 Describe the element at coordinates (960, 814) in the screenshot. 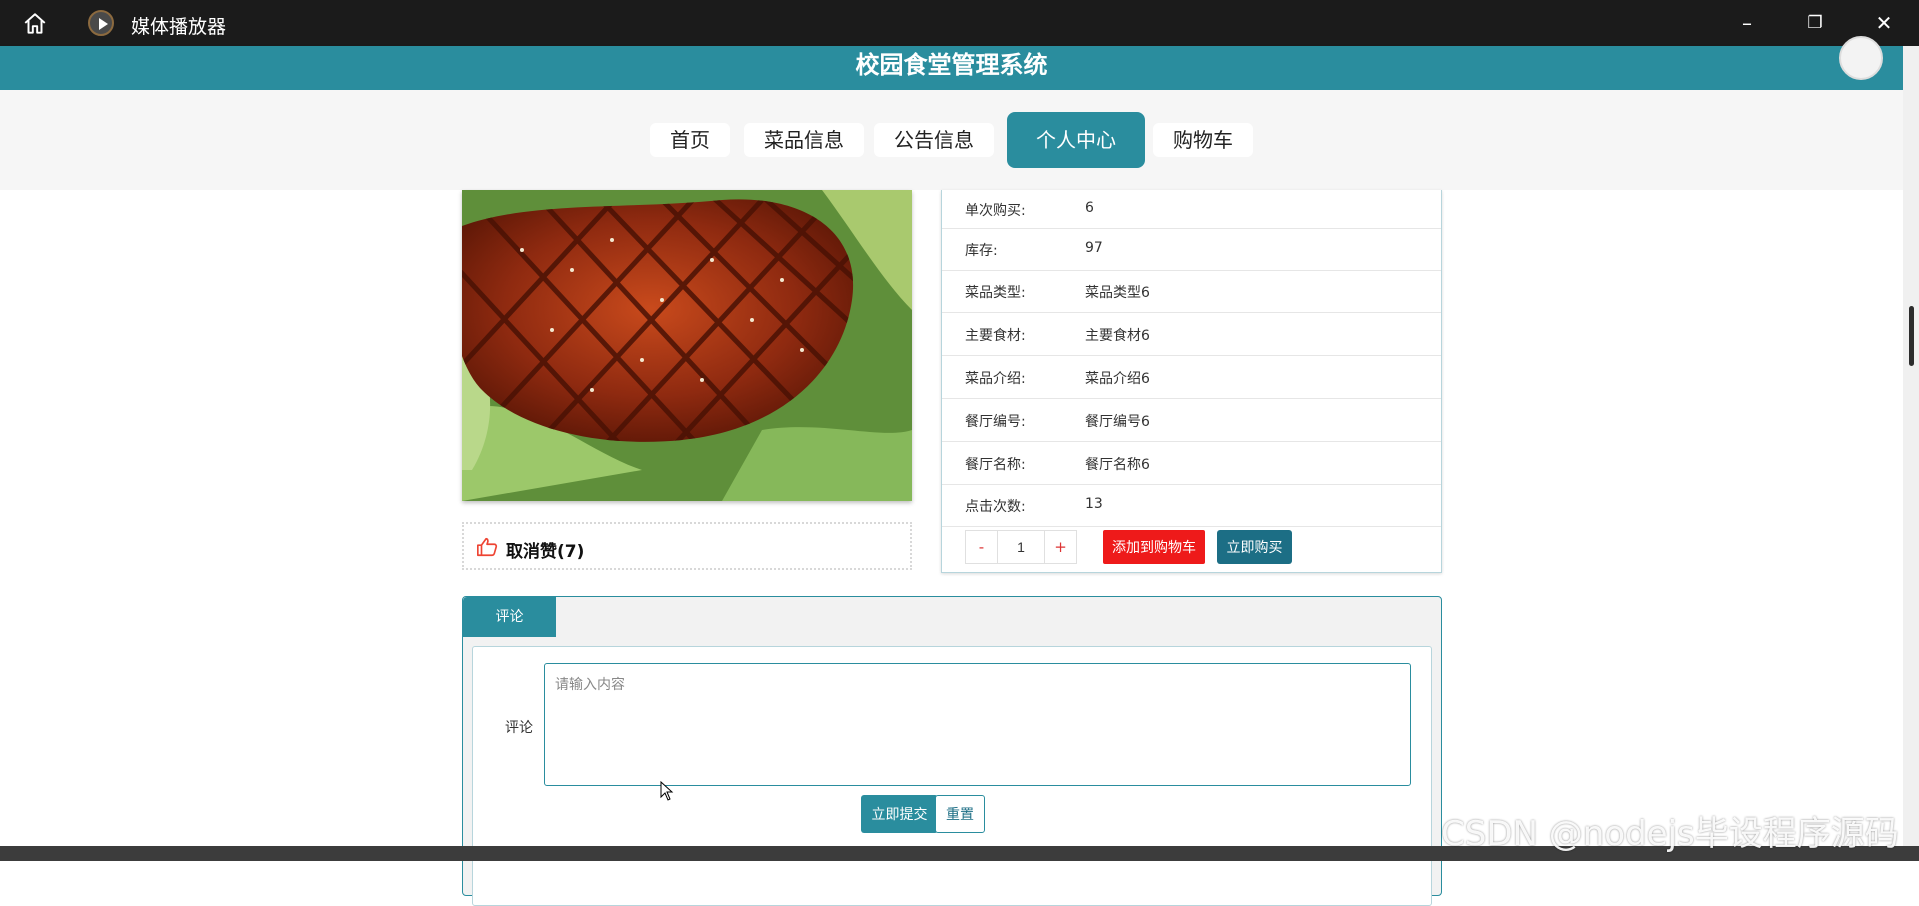

I see `reset-button: 重置` at that location.